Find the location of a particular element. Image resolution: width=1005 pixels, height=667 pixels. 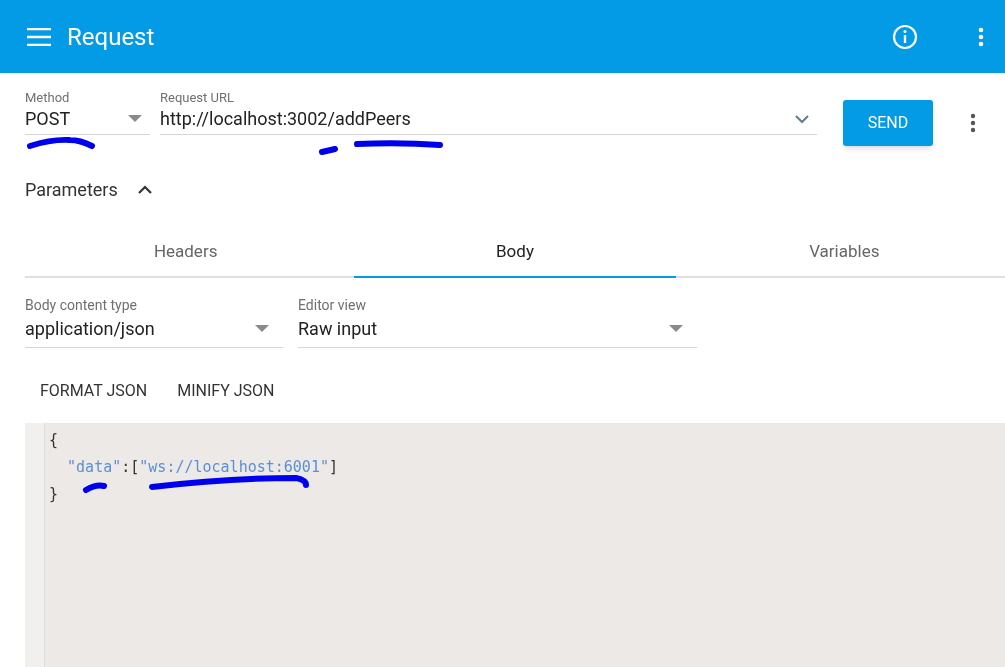

tab: Headers is located at coordinates (186, 253).